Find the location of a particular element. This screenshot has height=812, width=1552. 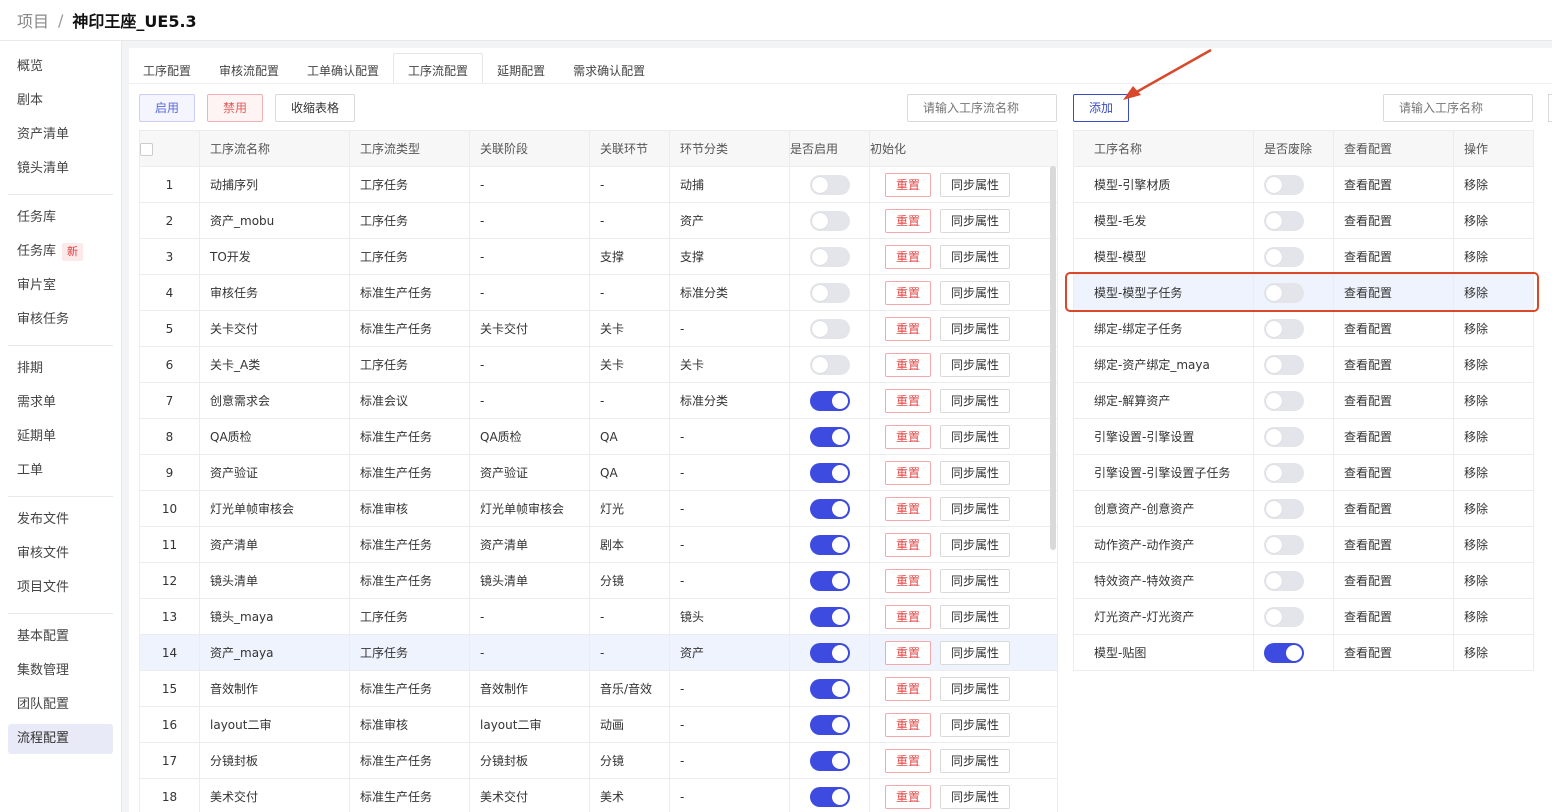

table-row: 模型-贴图 查看配置 移除 is located at coordinates (1303, 652).